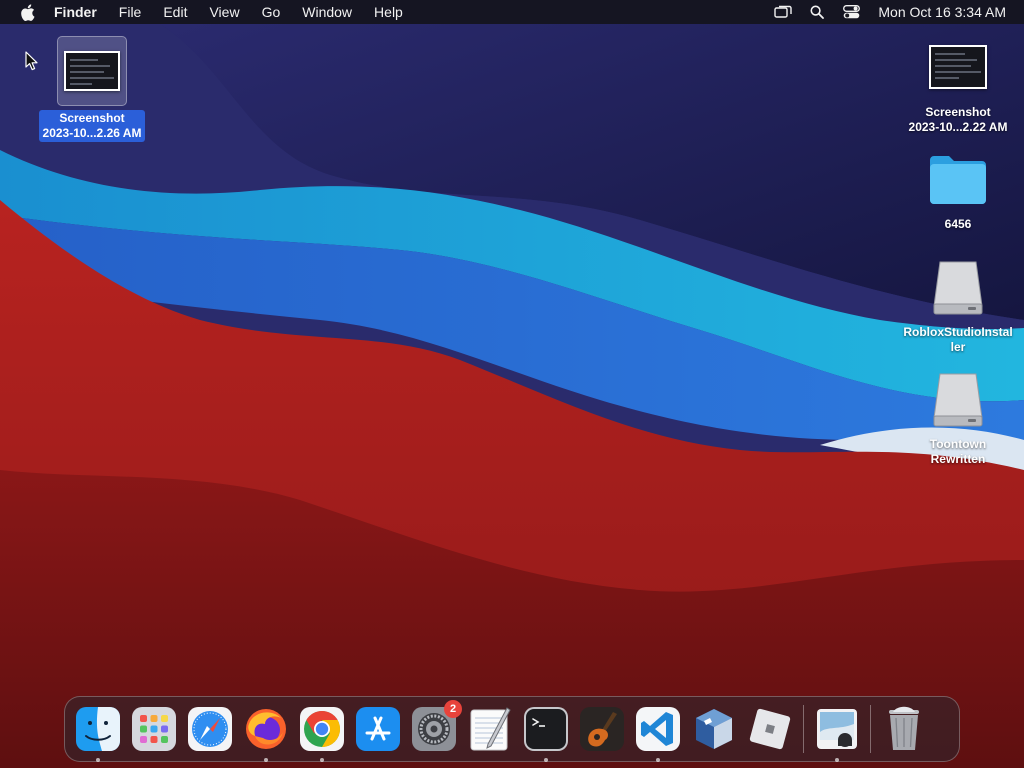  I want to click on firefox-icon, so click(266, 729).